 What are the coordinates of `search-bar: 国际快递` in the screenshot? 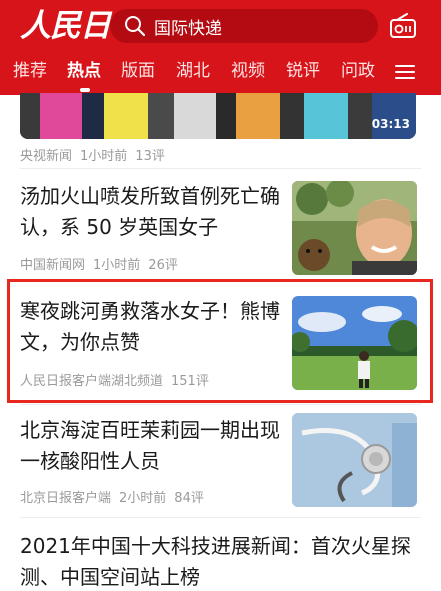 It's located at (244, 26).